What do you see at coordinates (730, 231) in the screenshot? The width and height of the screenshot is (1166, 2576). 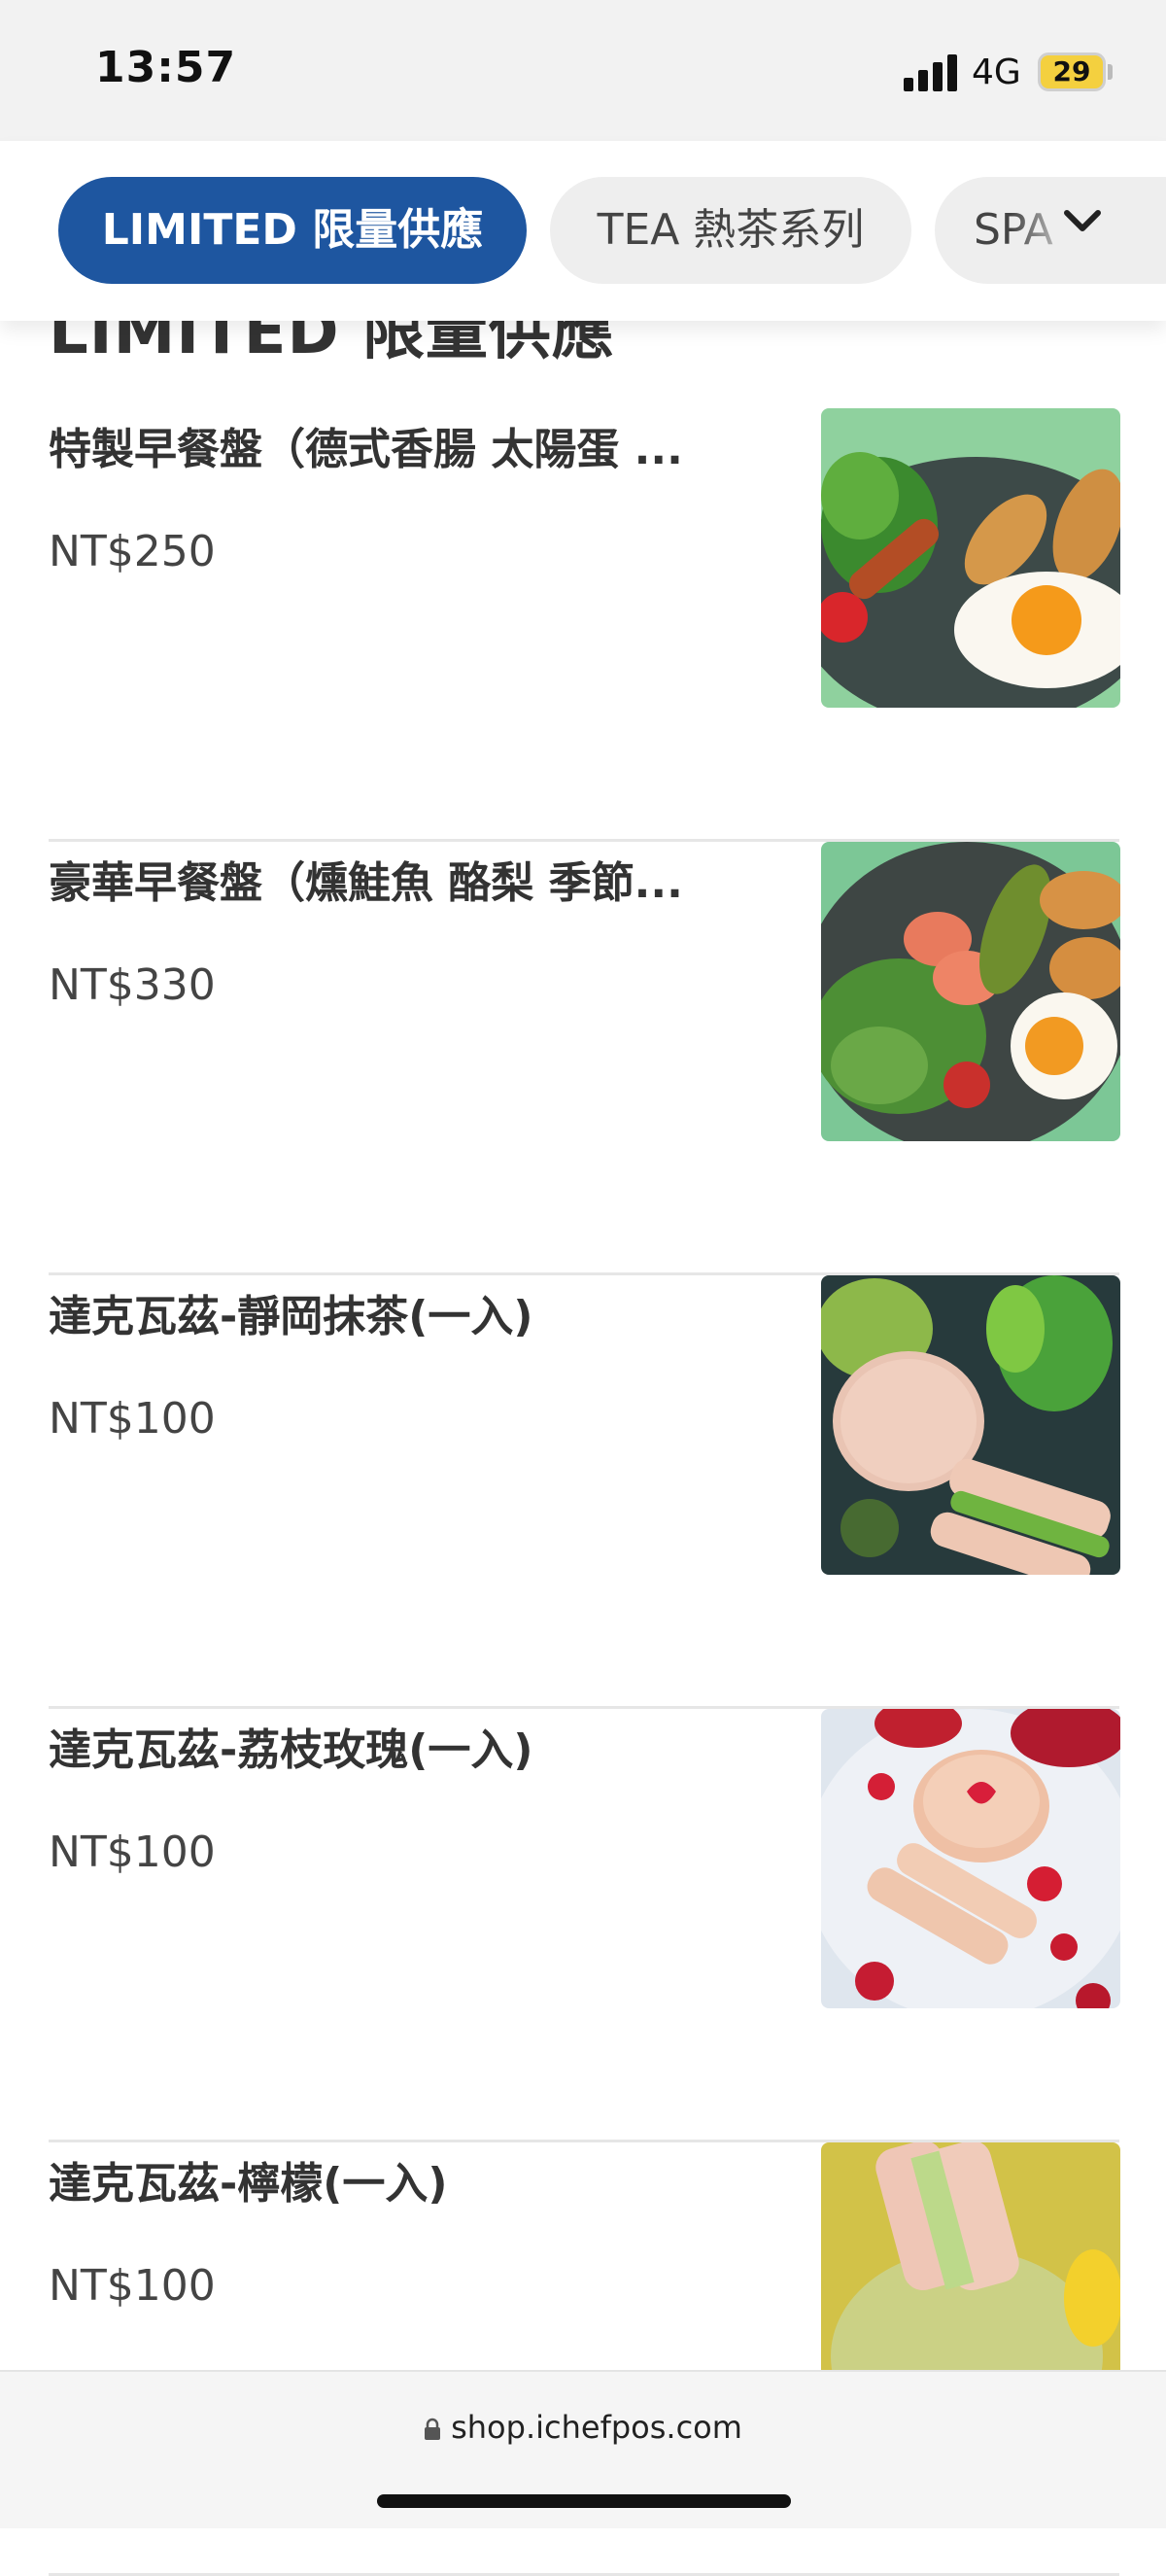 I see `tab-tea: TEA 熱茶系列` at bounding box center [730, 231].